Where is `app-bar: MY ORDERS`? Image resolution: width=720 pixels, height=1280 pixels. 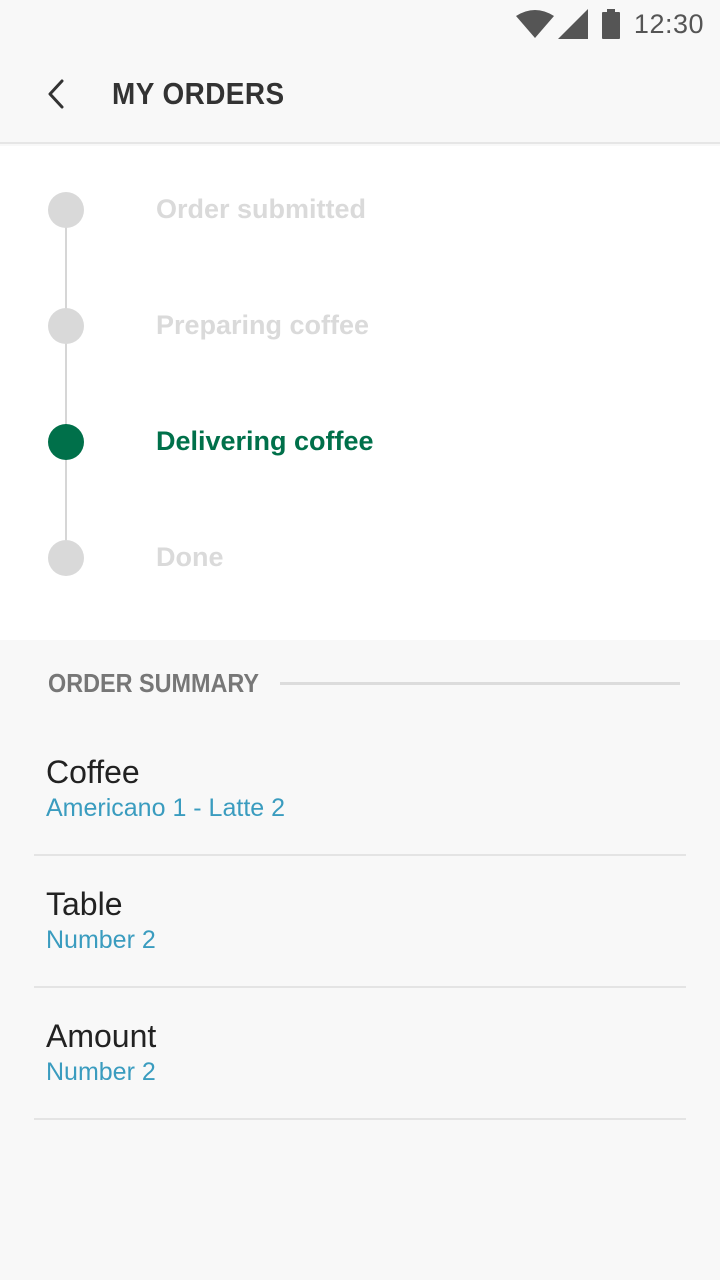 app-bar: MY ORDERS is located at coordinates (360, 96).